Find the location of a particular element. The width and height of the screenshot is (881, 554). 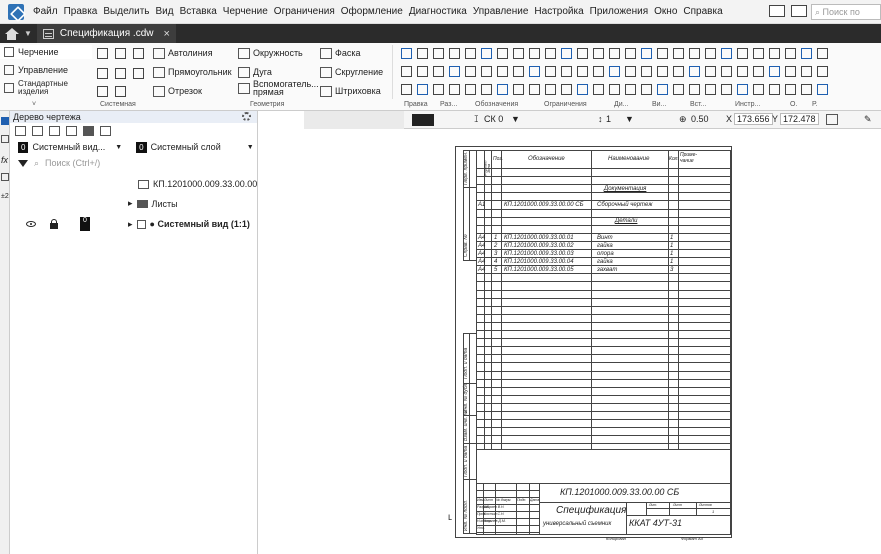

menu-item: Ограничения is located at coordinates (304, 11).